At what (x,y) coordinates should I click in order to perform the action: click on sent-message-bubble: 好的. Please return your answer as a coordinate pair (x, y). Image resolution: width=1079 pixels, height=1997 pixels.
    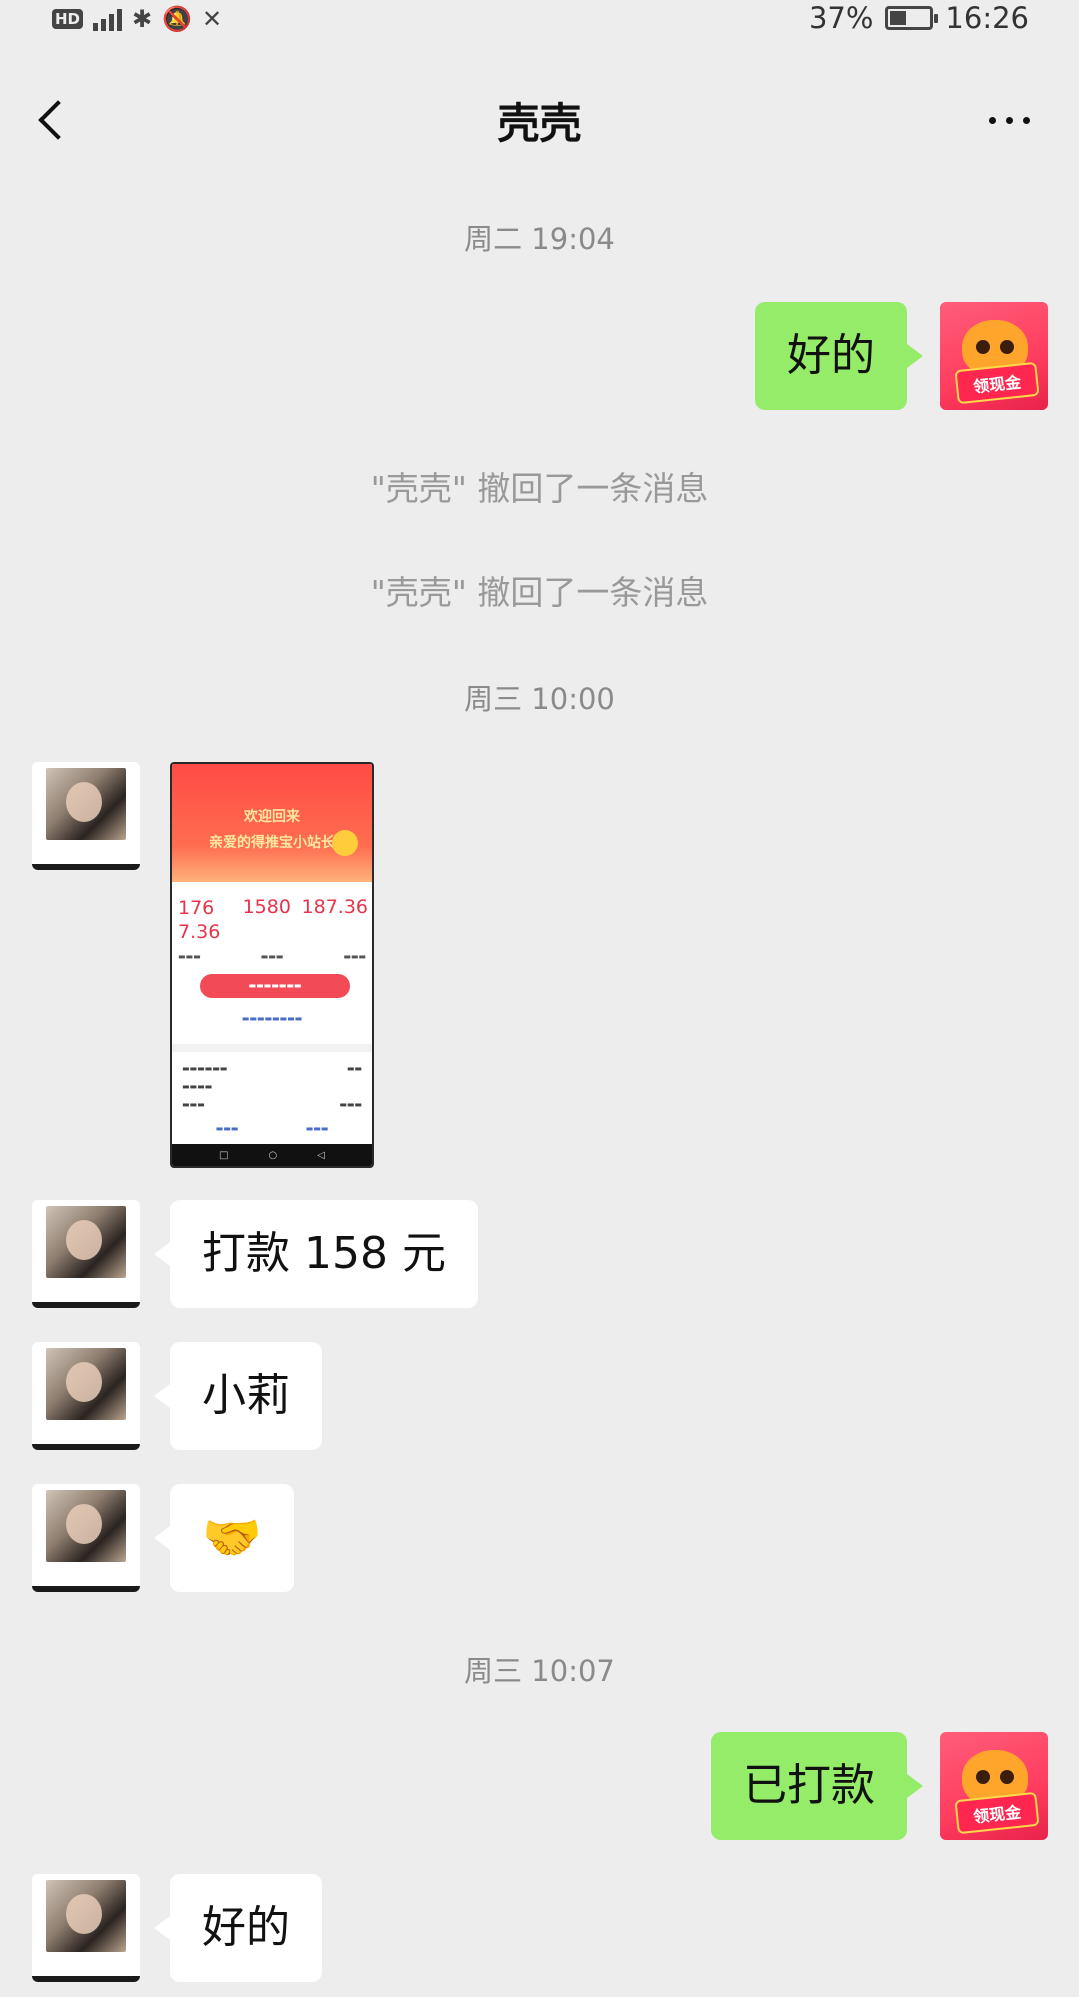
    Looking at the image, I should click on (839, 356).